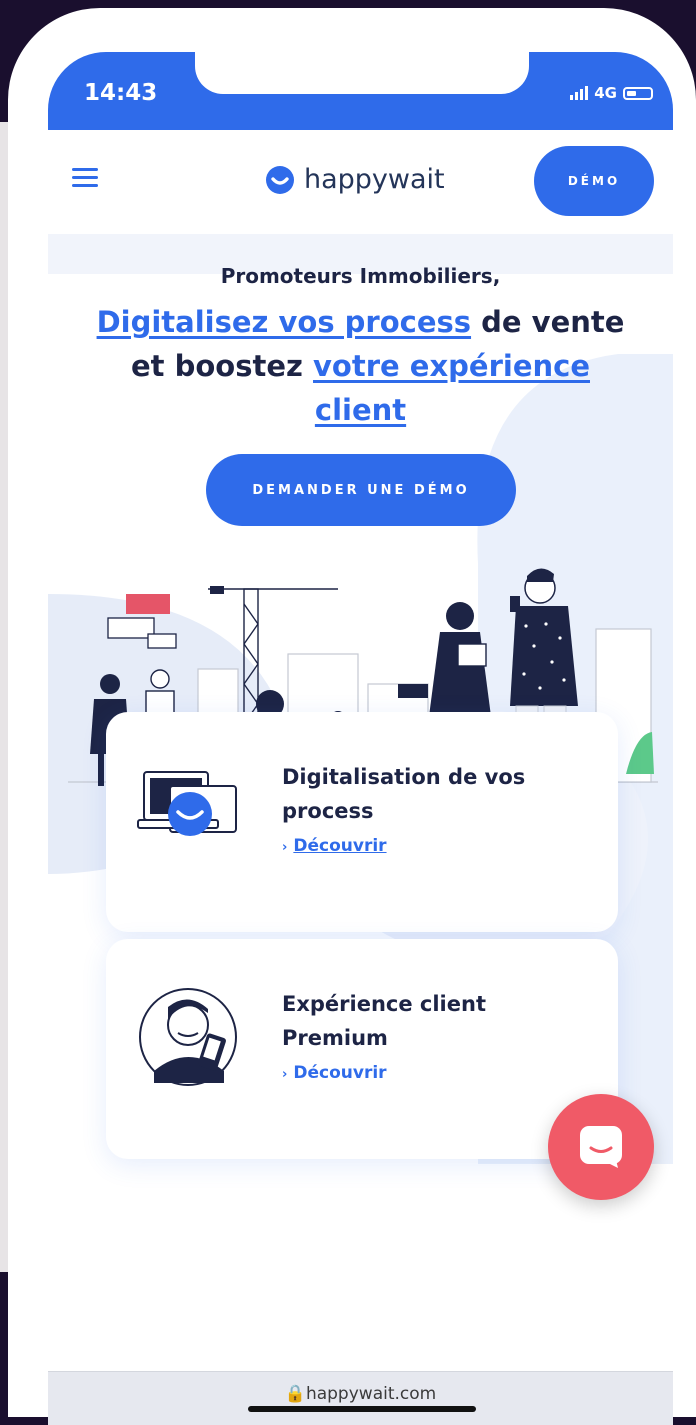 This screenshot has width=696, height=1425. I want to click on headline-link-digitalisez: Digitalisez vos process, so click(284, 322).